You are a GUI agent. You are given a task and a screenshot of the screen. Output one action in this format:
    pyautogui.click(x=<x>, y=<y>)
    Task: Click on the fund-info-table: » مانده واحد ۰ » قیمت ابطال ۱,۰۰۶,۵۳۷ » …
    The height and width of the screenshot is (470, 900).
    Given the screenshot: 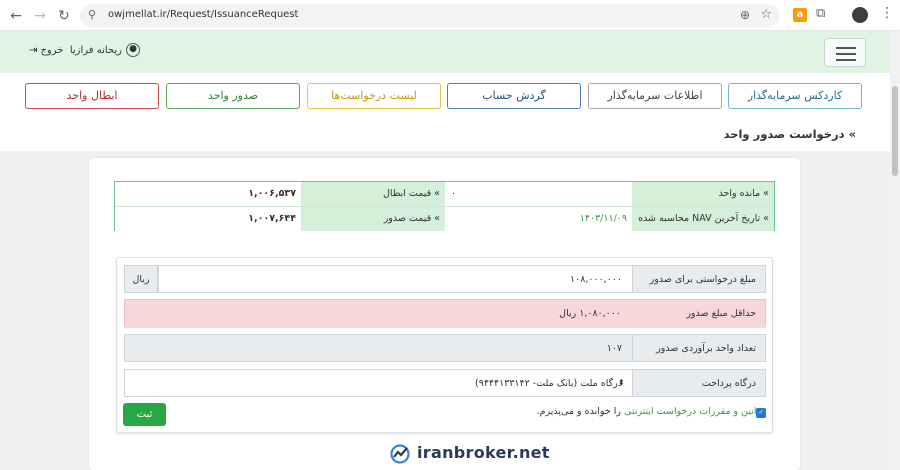 What is the action you would take?
    pyautogui.click(x=444, y=206)
    